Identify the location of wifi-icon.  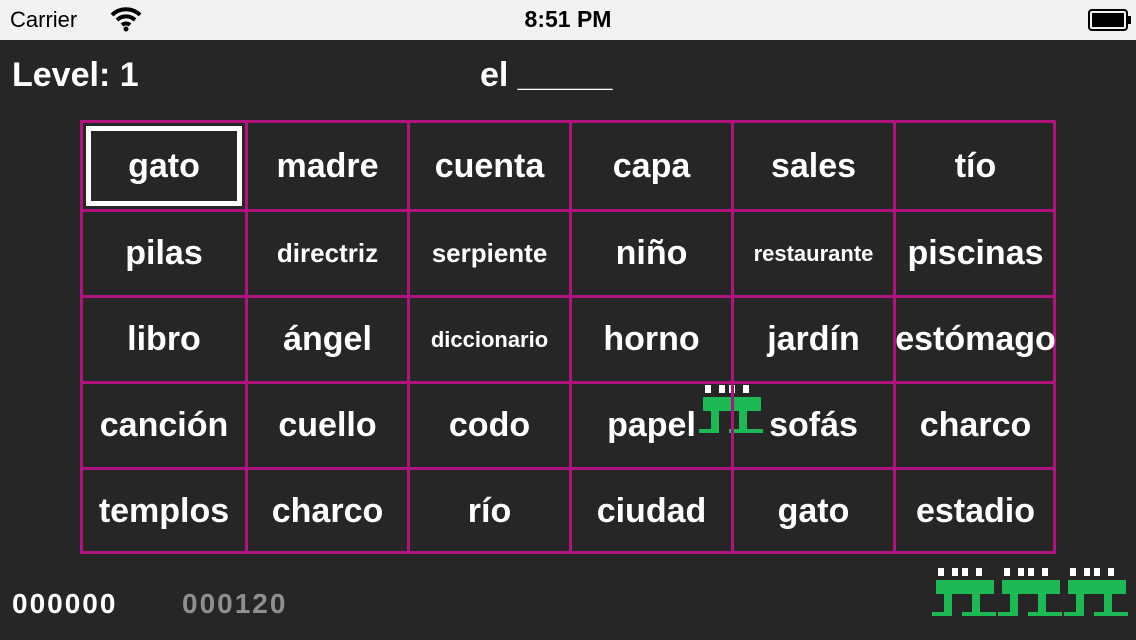
(126, 19).